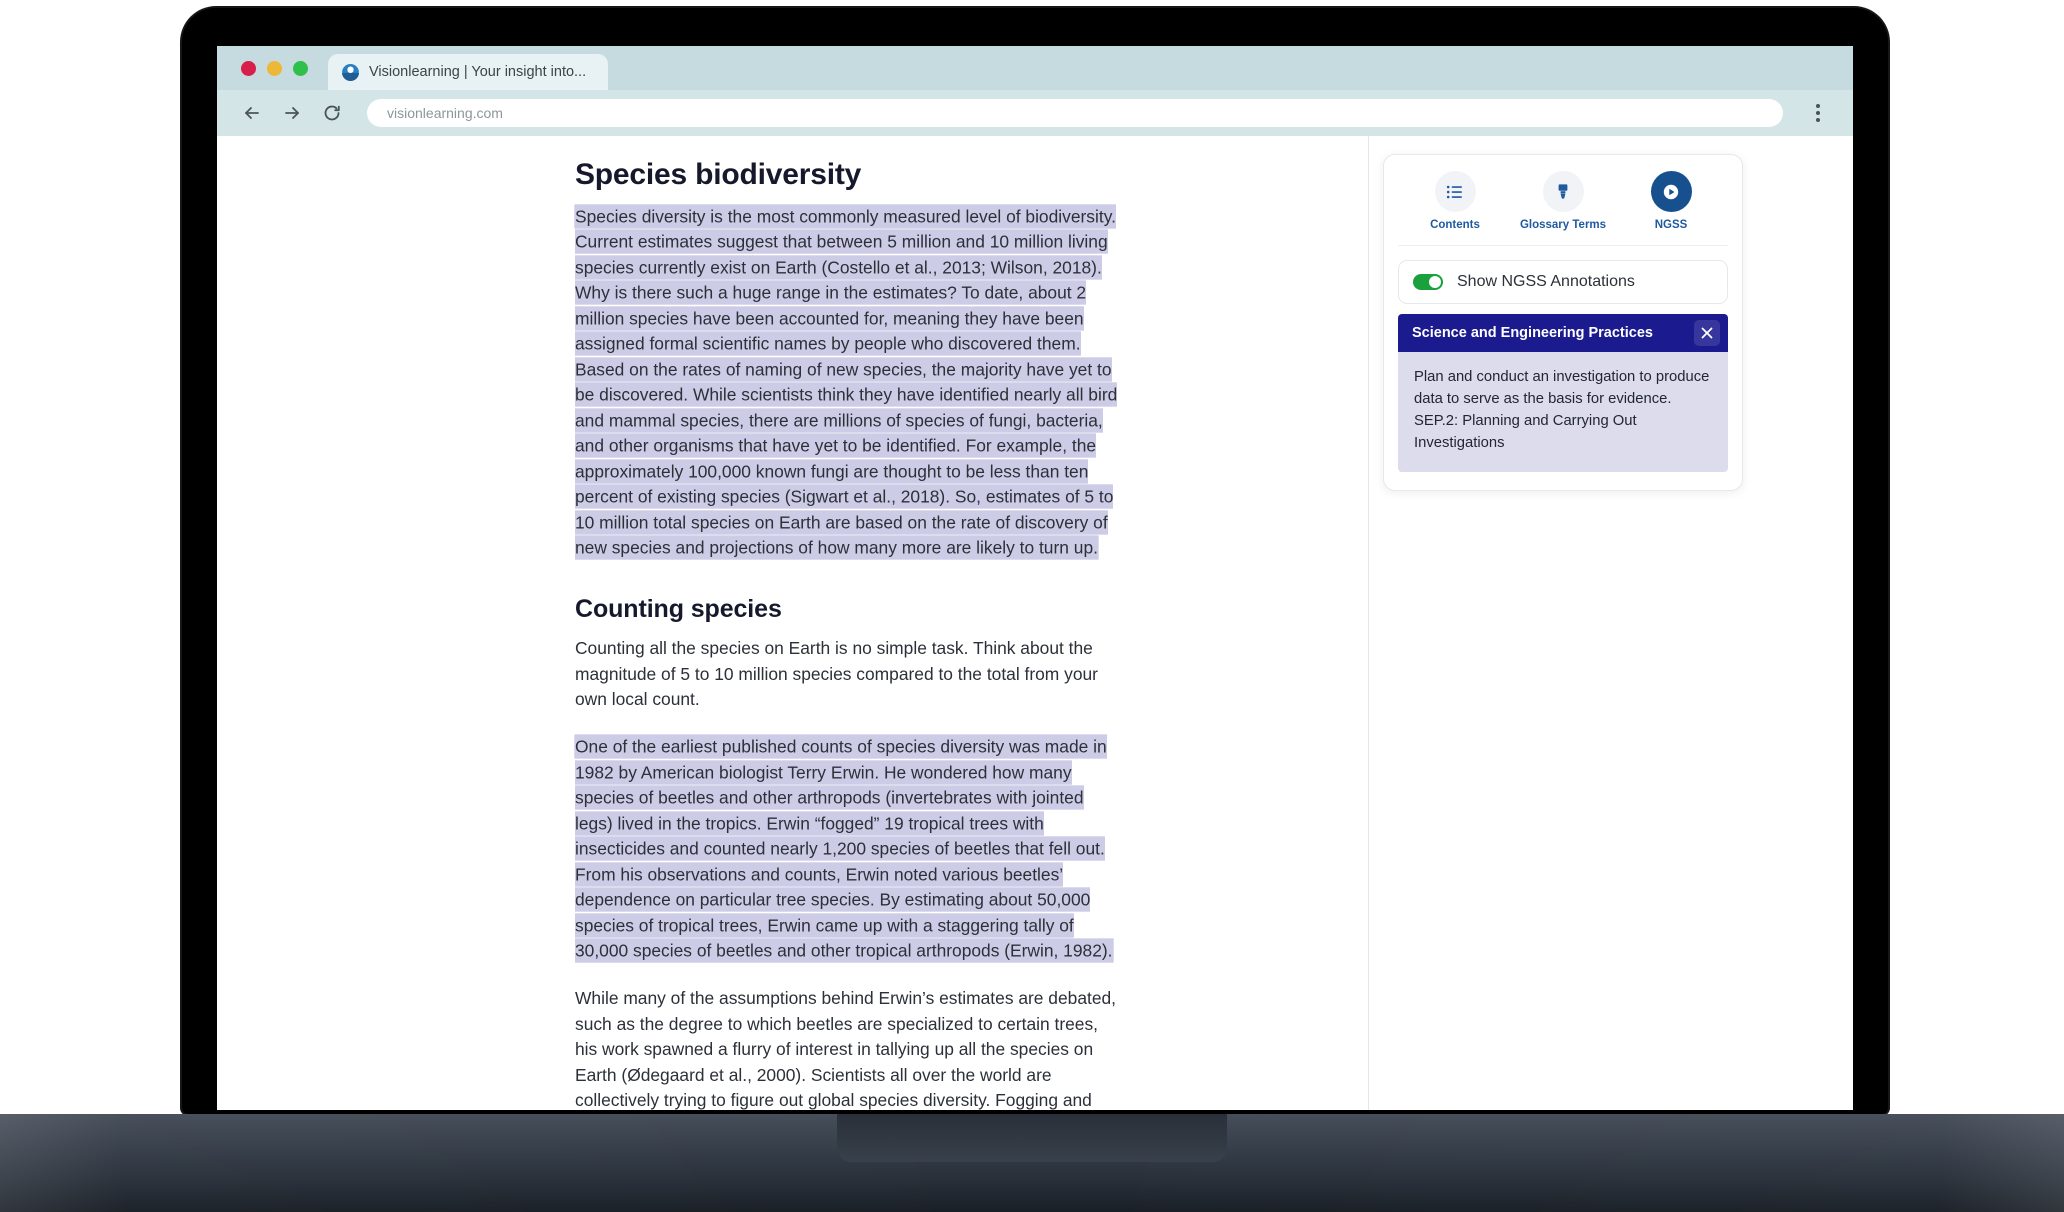 Image resolution: width=2064 pixels, height=1212 pixels. What do you see at coordinates (248, 68) in the screenshot?
I see `close-window-button` at bounding box center [248, 68].